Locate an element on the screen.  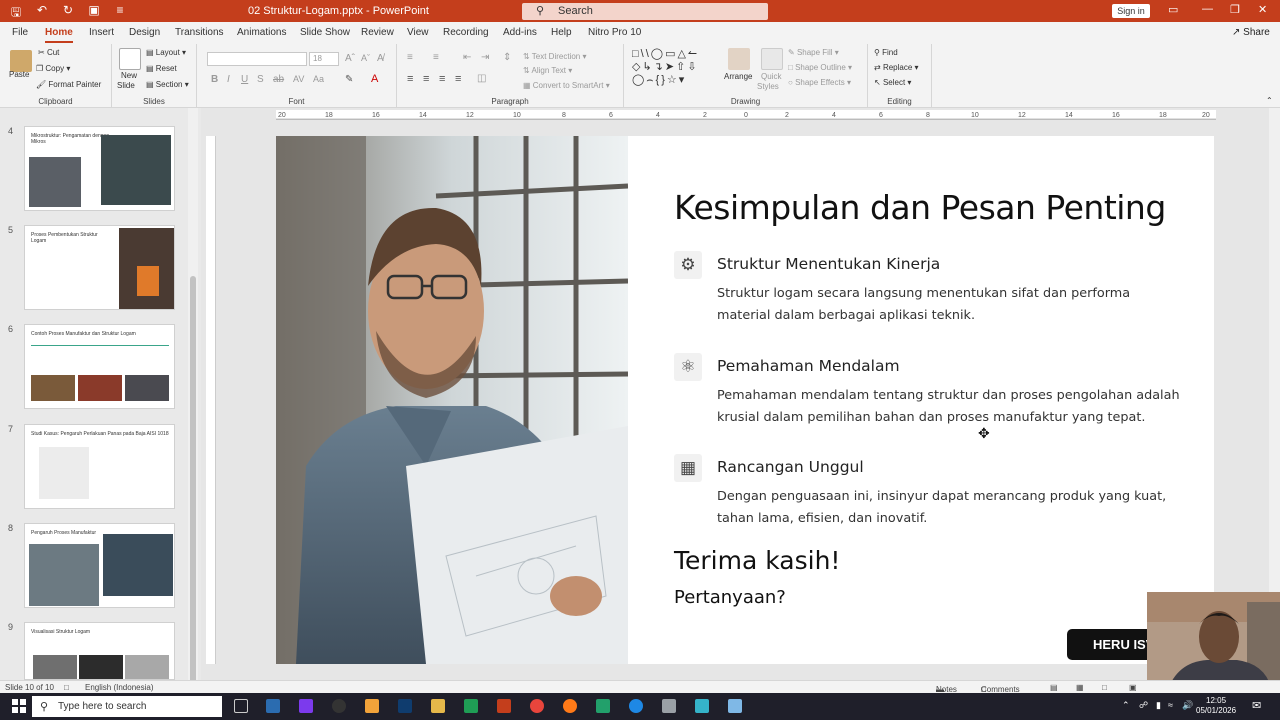
clear-format-icon: A̸ is located at coordinates (380, 58).